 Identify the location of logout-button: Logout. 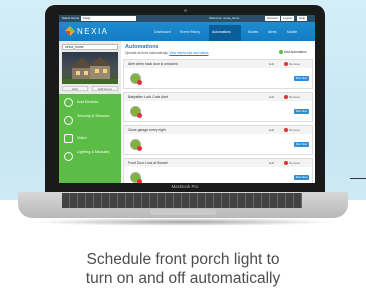
(288, 18).